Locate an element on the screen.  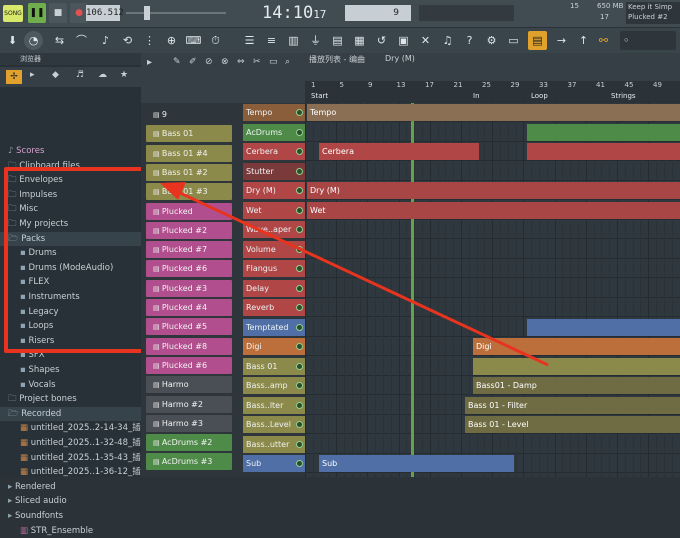
browser-item: ▸ Soundfonts is located at coordinates (70, 516).